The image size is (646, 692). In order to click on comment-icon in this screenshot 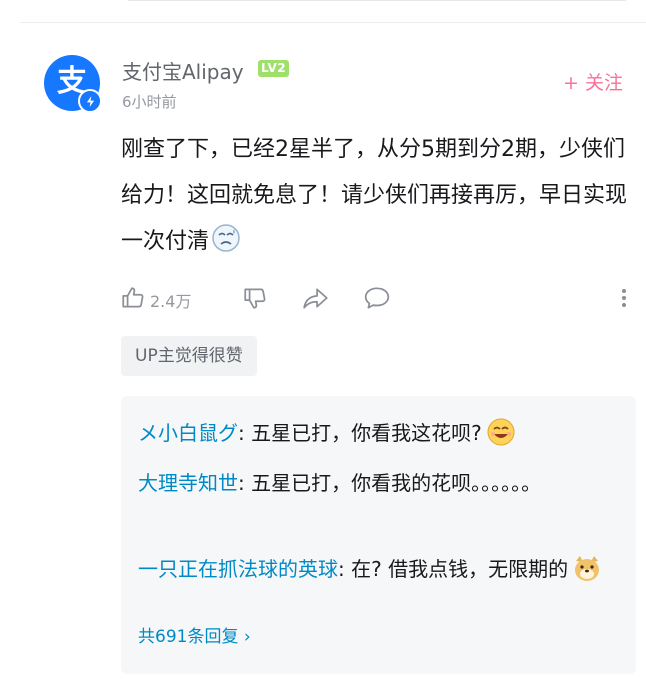, I will do `click(377, 300)`.